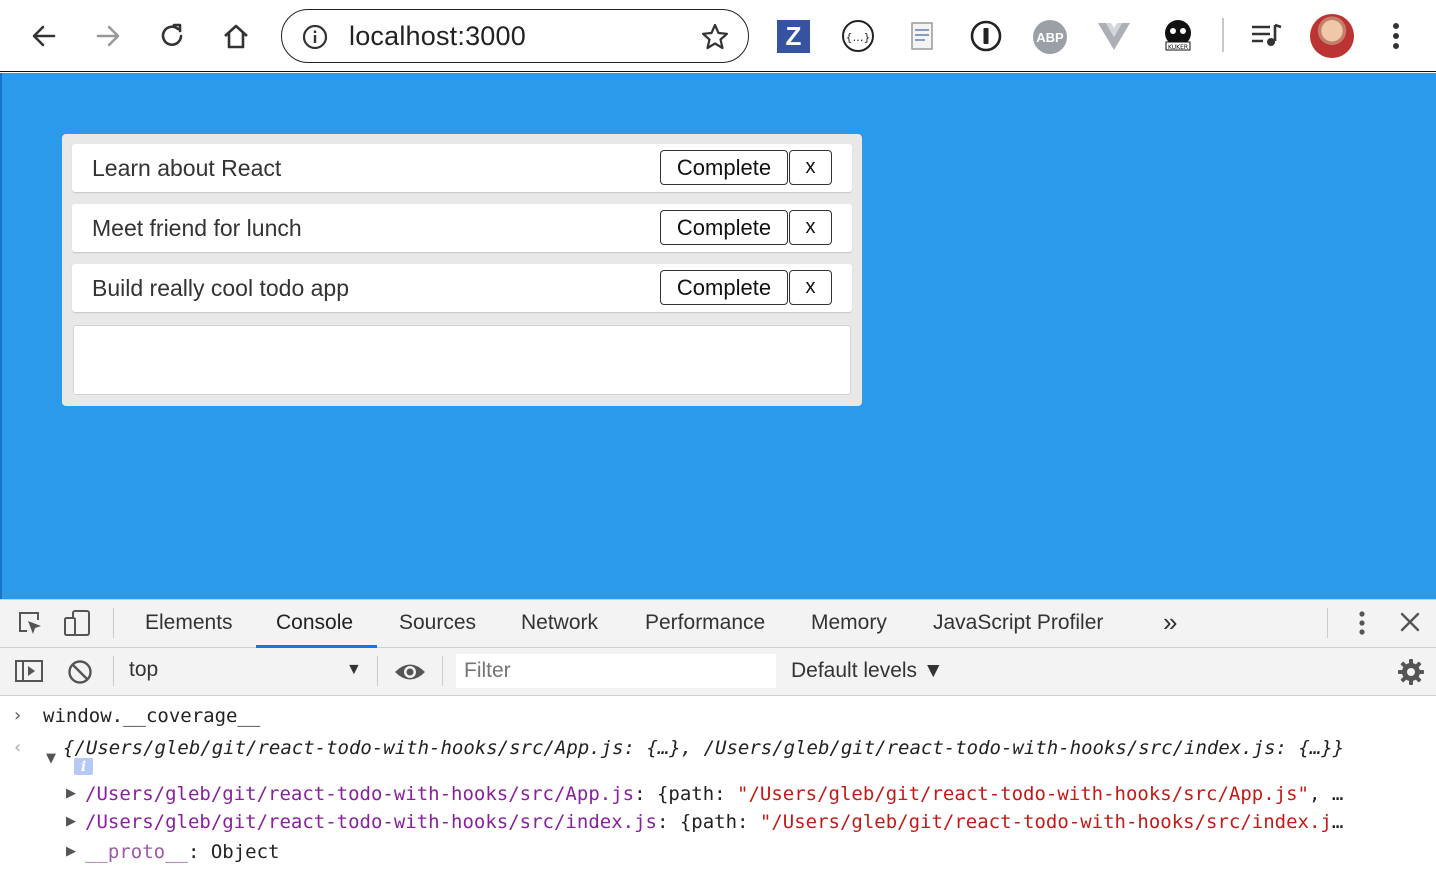  I want to click on console-input-line: window.__coverage__, so click(152, 716).